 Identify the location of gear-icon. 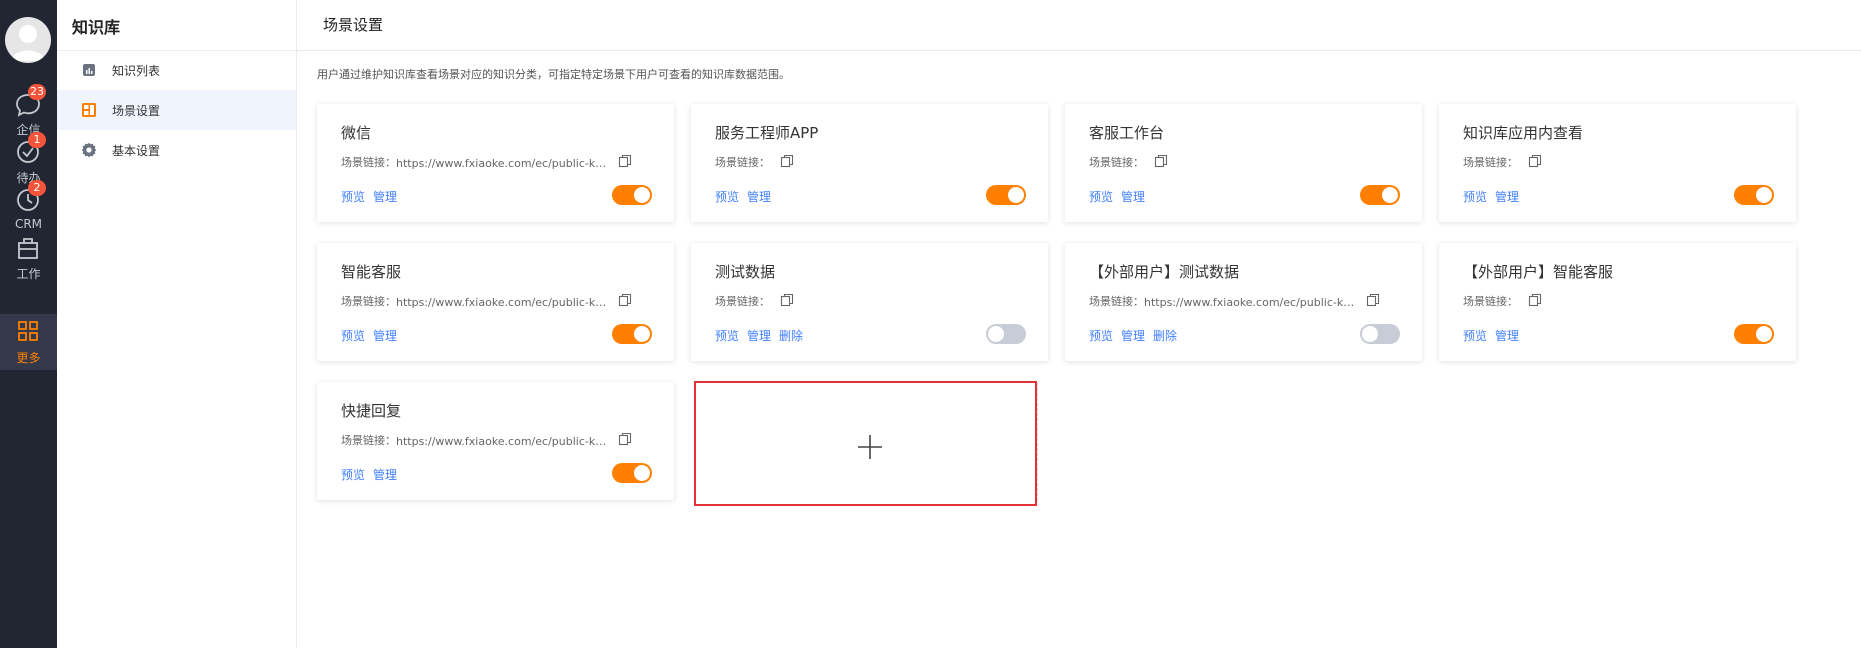
(89, 150).